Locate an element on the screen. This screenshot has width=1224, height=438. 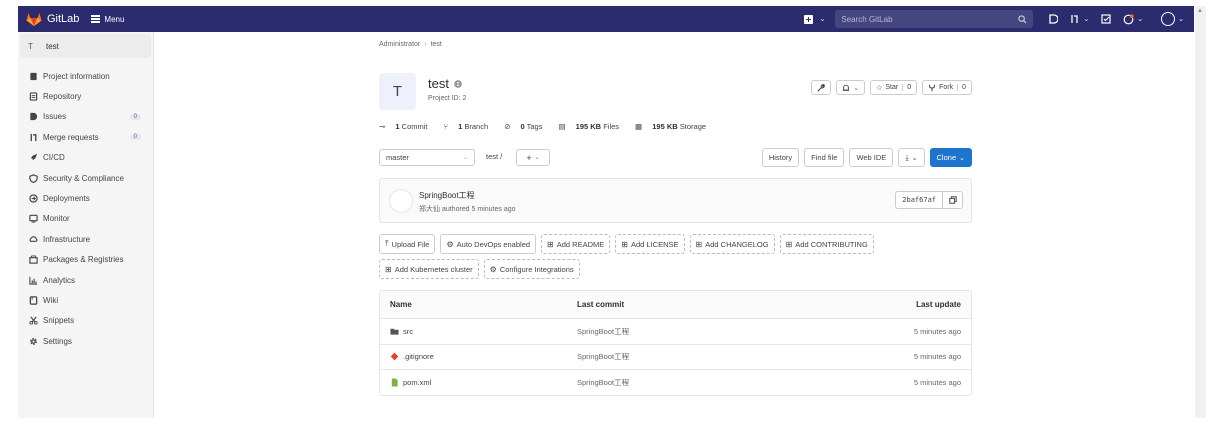
branch-icon: ⑂ is located at coordinates (446, 126).